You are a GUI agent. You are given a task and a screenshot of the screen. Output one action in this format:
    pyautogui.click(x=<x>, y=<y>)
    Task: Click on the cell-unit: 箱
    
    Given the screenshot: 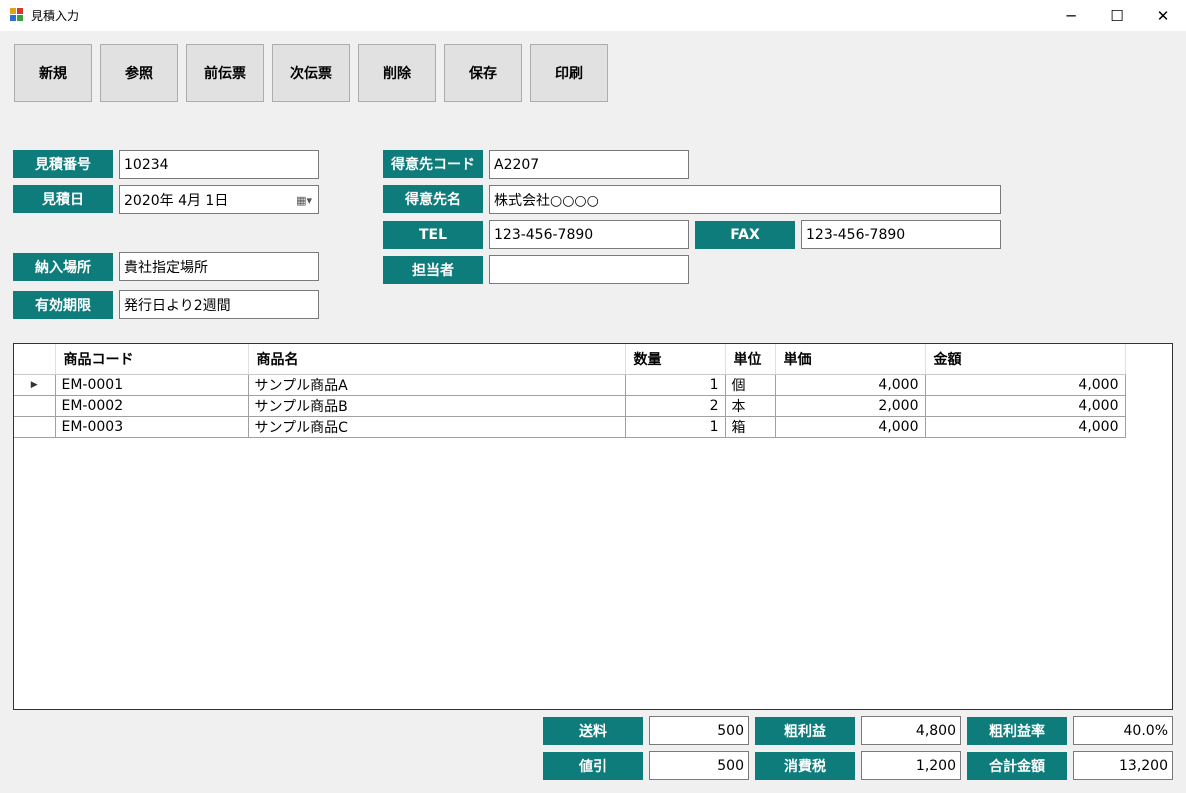 What is the action you would take?
    pyautogui.click(x=750, y=427)
    